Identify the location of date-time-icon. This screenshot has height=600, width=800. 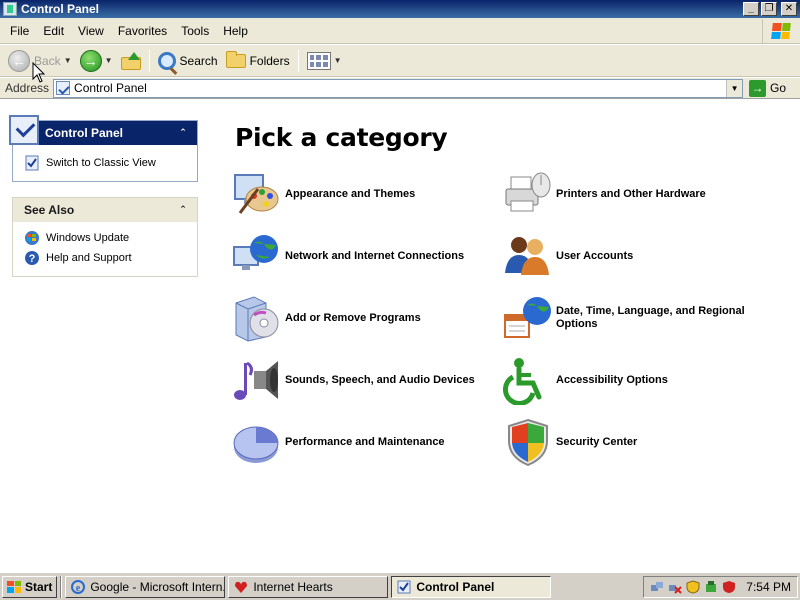
(527, 317).